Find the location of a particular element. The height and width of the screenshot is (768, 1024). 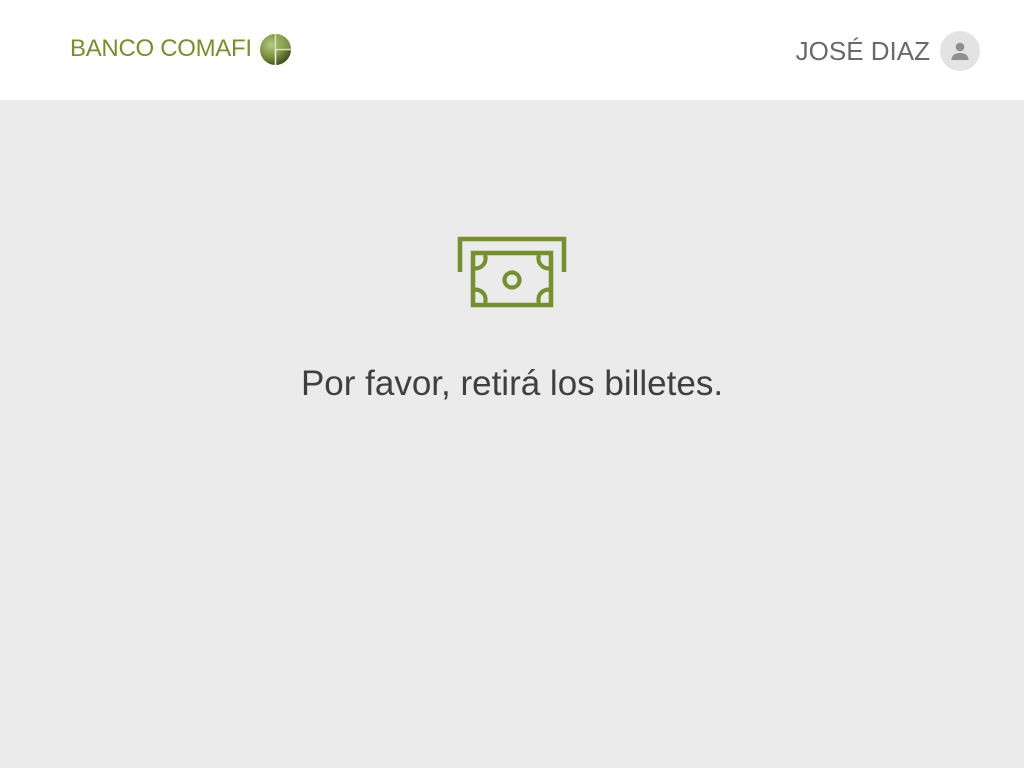

brand-name: BANCO COMAFI is located at coordinates (161, 48).